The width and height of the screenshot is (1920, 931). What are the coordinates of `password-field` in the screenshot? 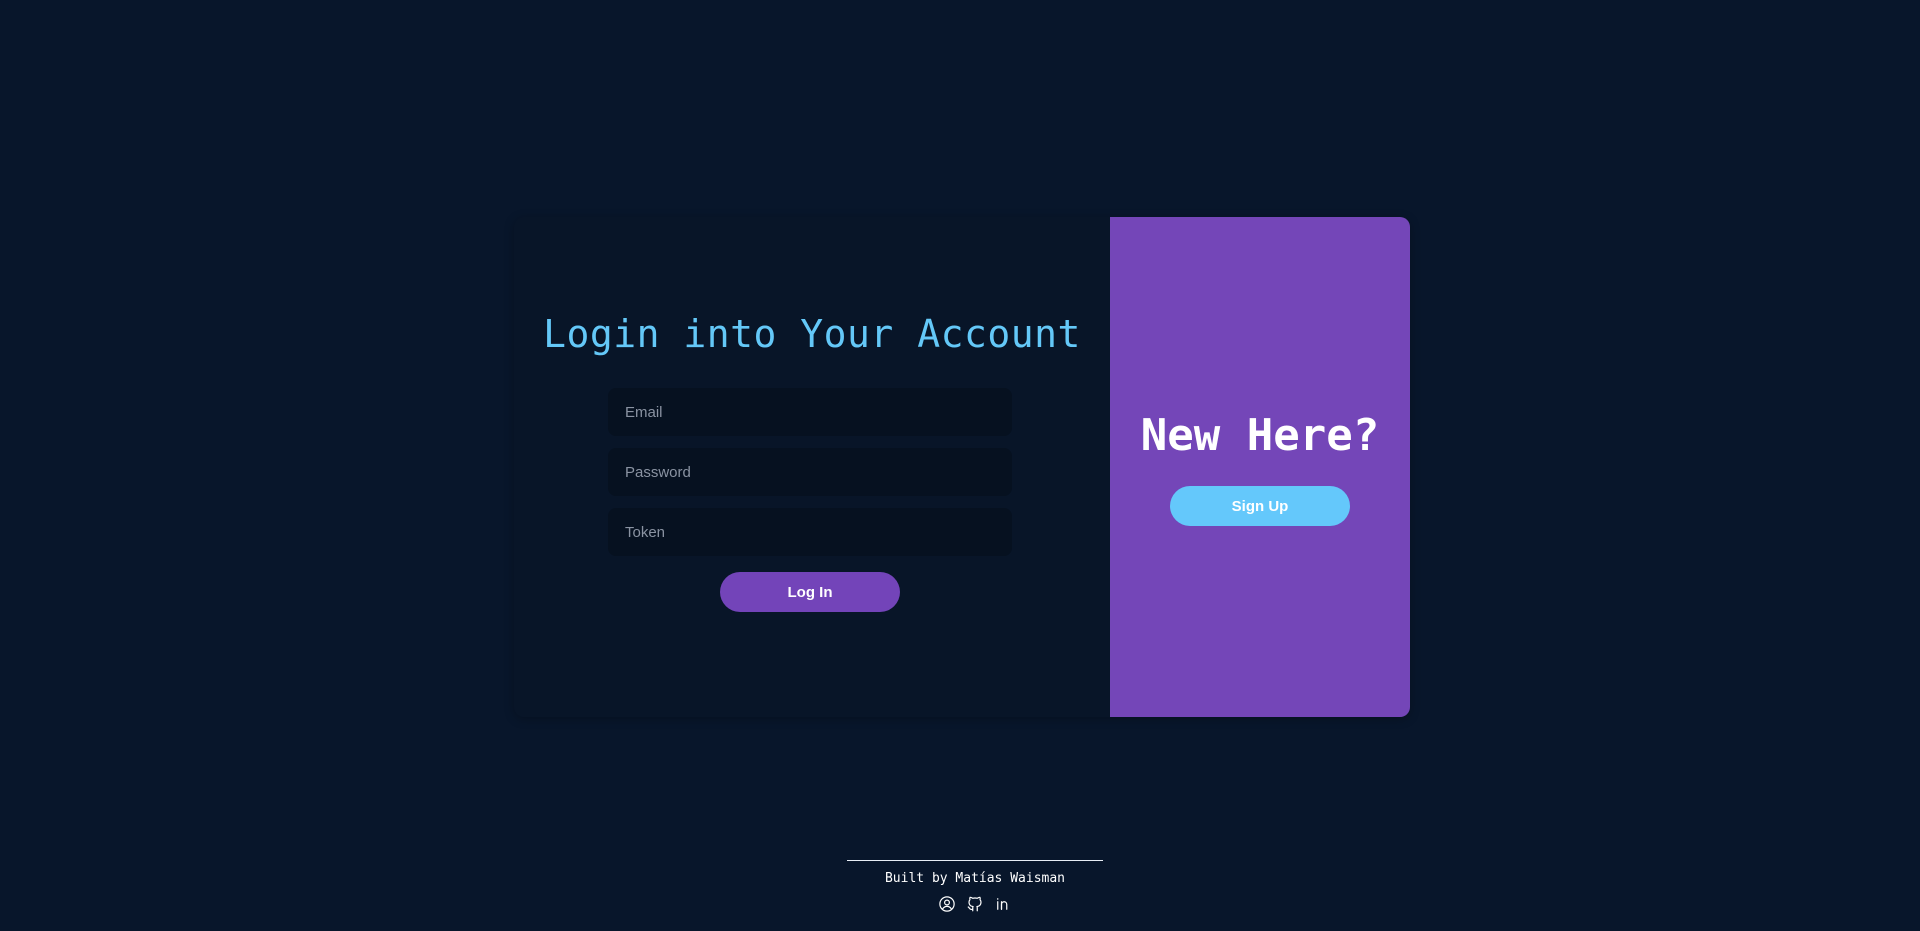 It's located at (810, 472).